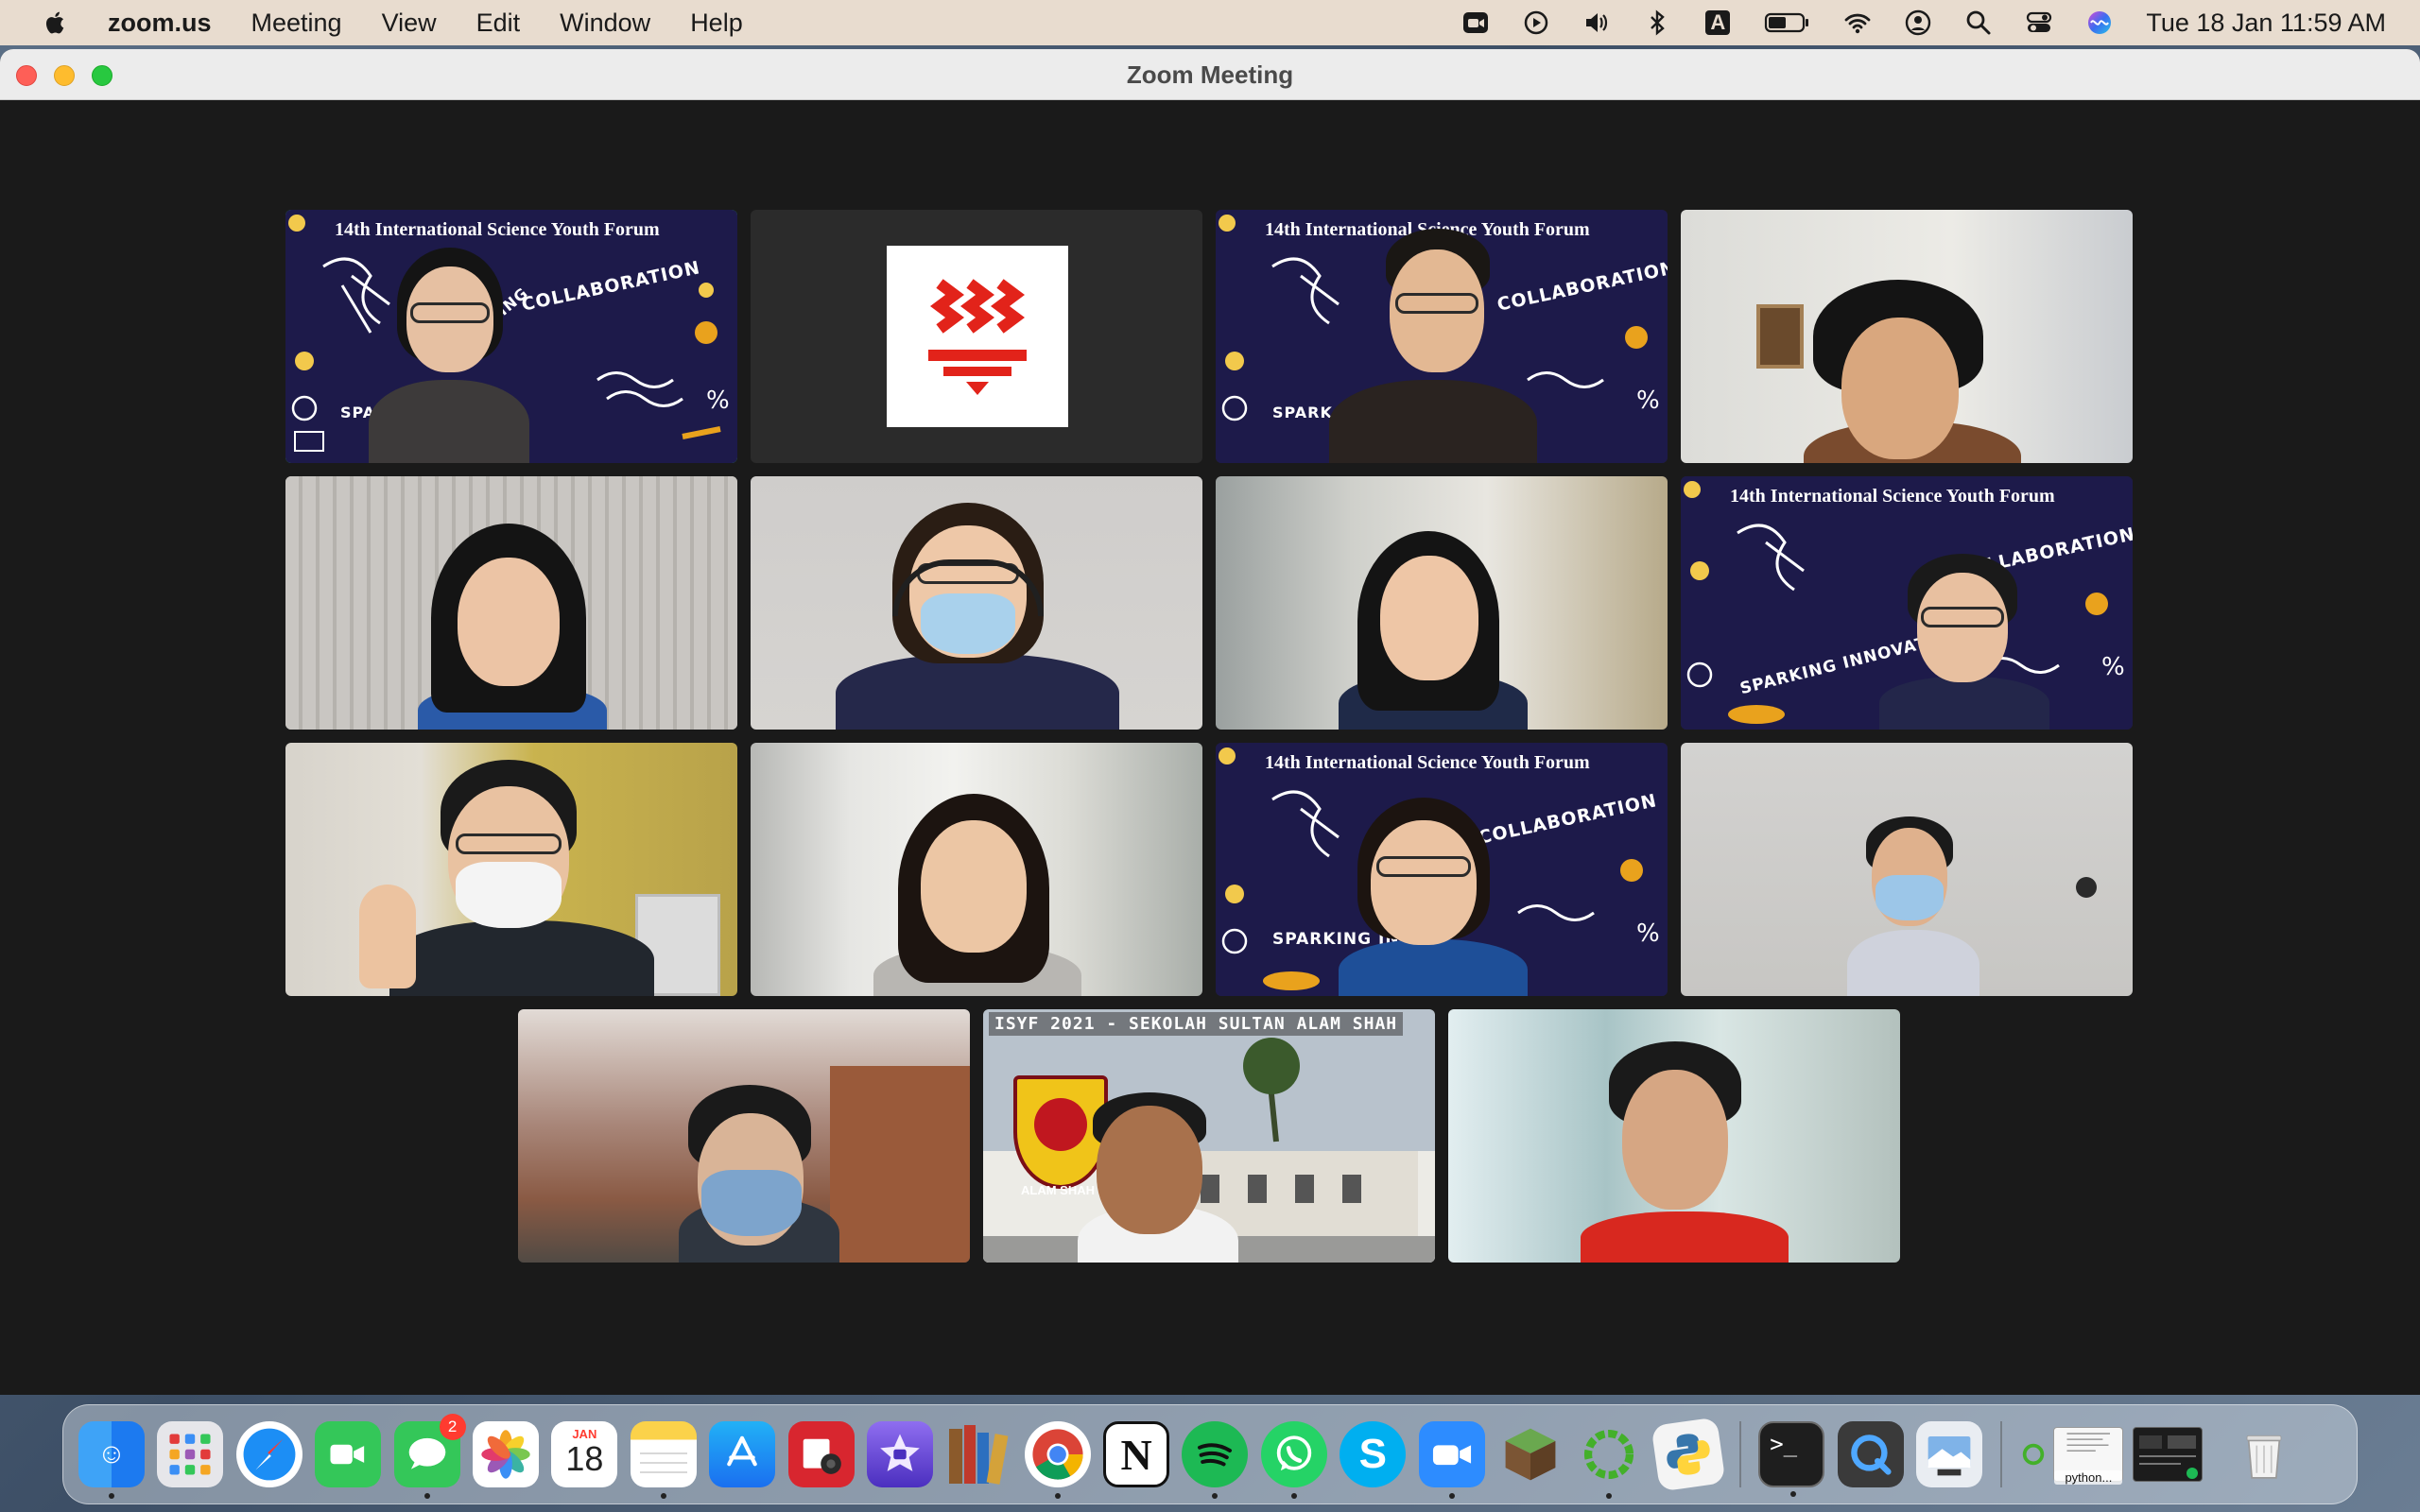  I want to click on wifi-icon, so click(1857, 23).